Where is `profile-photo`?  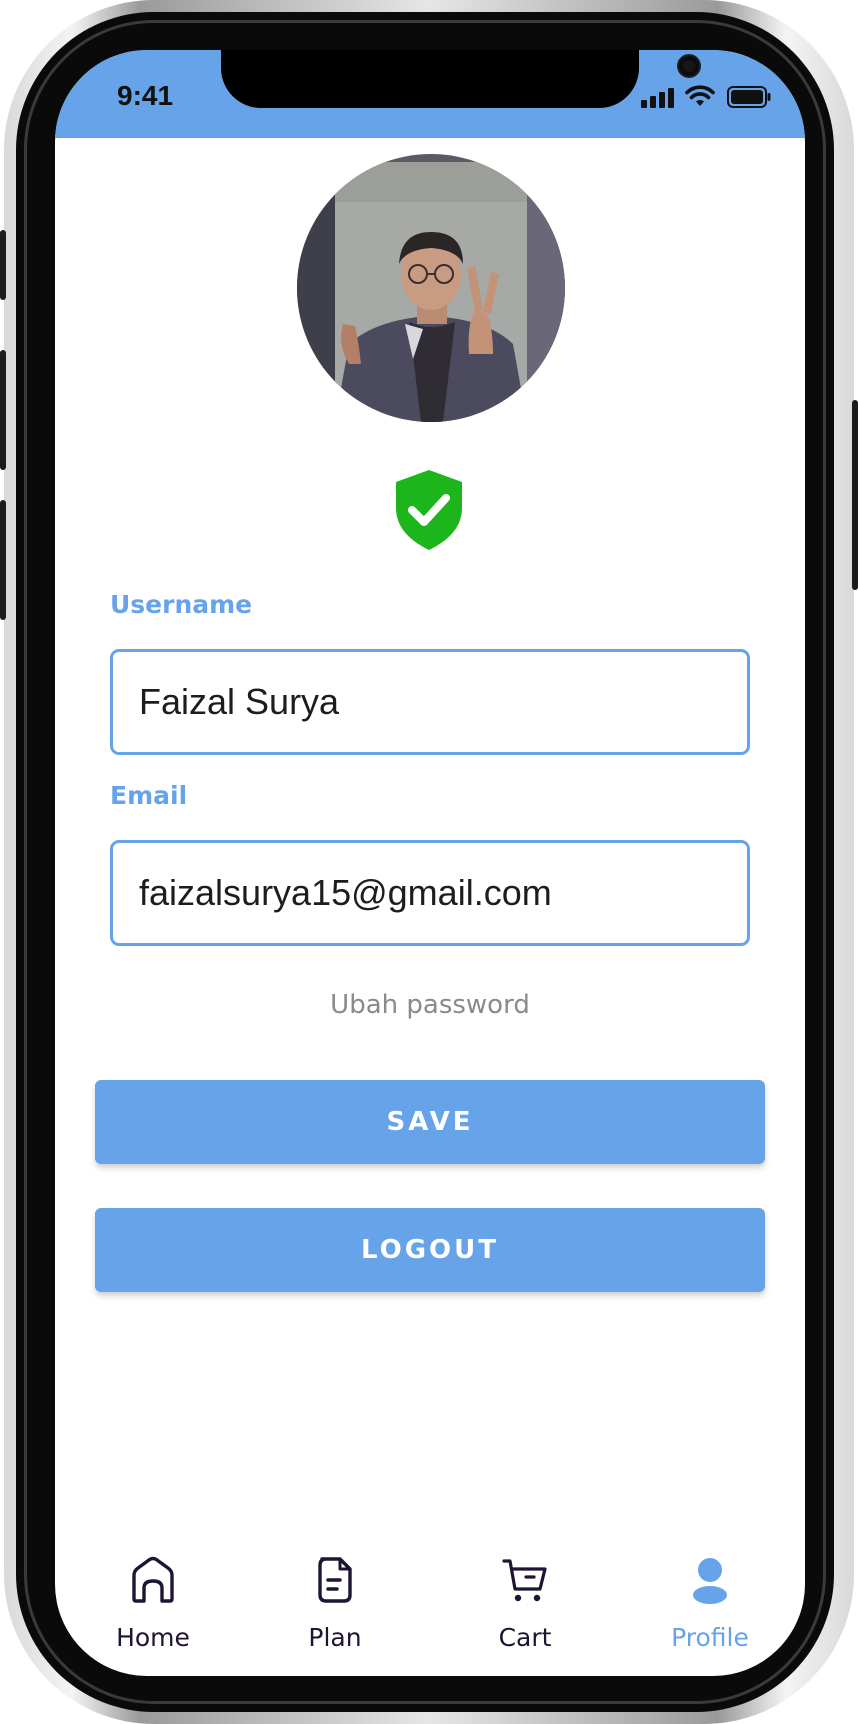 profile-photo is located at coordinates (431, 288).